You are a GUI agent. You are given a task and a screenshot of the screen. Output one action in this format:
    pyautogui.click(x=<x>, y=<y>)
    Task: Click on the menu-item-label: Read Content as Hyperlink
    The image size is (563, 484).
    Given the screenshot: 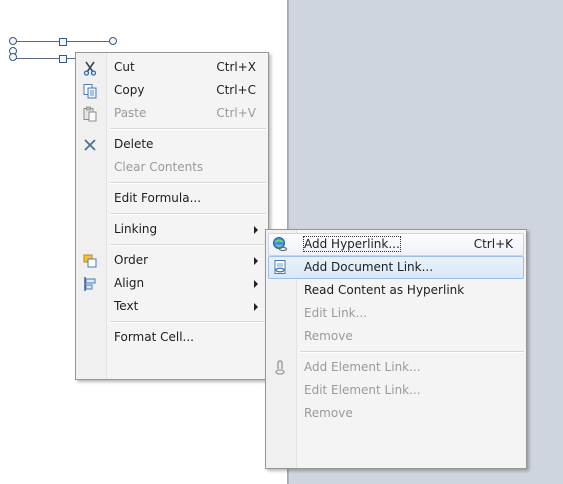 What is the action you would take?
    pyautogui.click(x=384, y=290)
    